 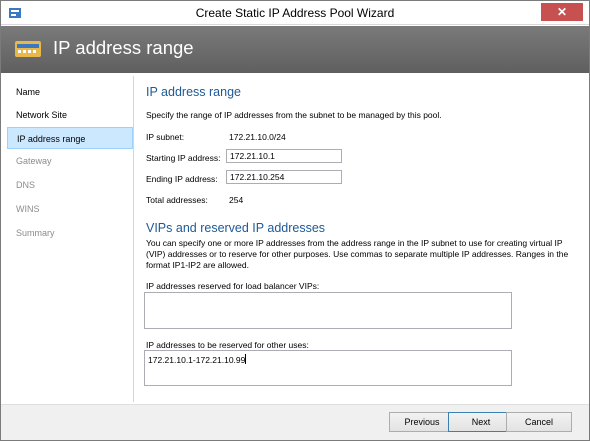 What do you see at coordinates (70, 138) in the screenshot?
I see `nav-item-ip-address-range: IP address range` at bounding box center [70, 138].